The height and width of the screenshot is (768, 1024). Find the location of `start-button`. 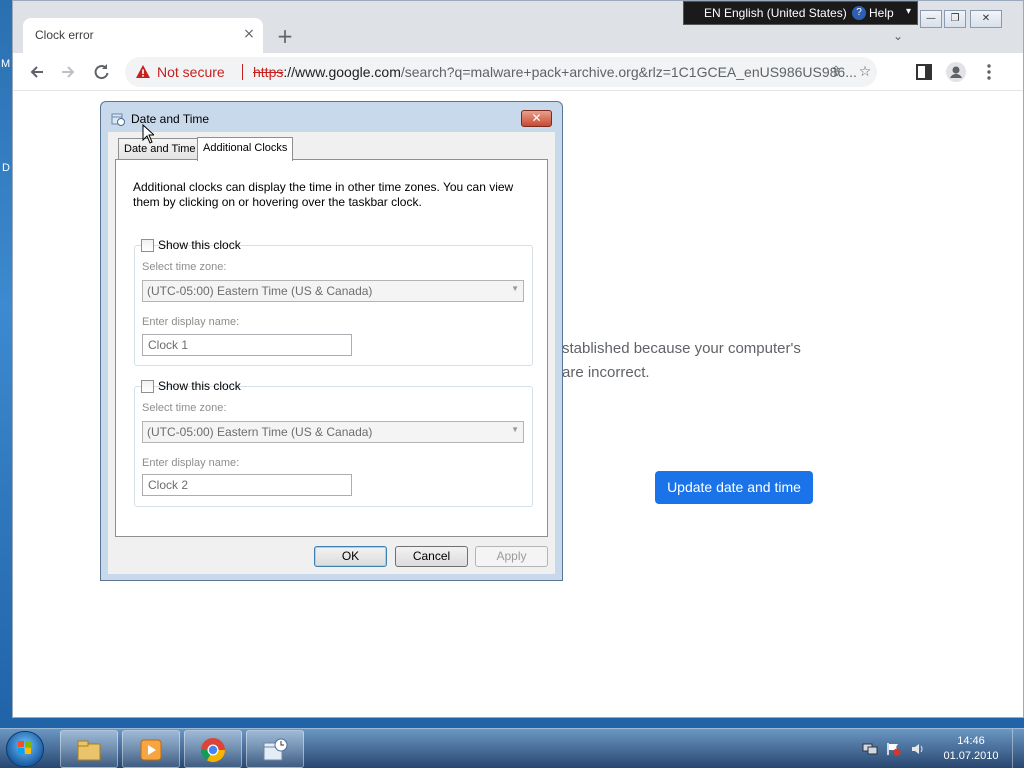

start-button is located at coordinates (25, 749).